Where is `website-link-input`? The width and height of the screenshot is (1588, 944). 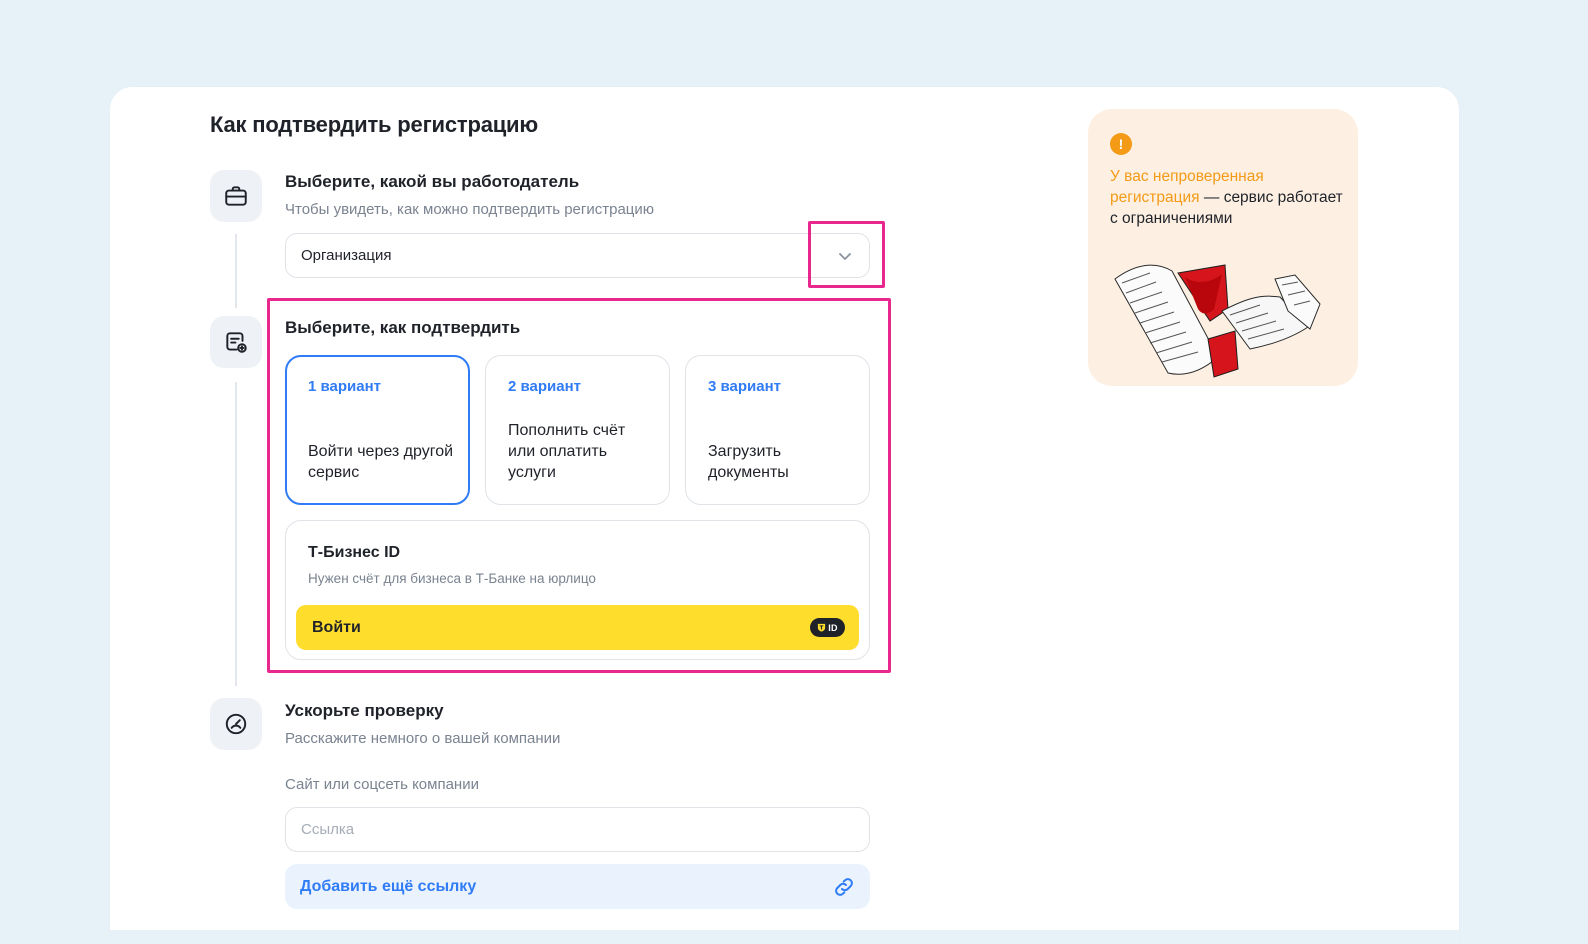 website-link-input is located at coordinates (577, 829).